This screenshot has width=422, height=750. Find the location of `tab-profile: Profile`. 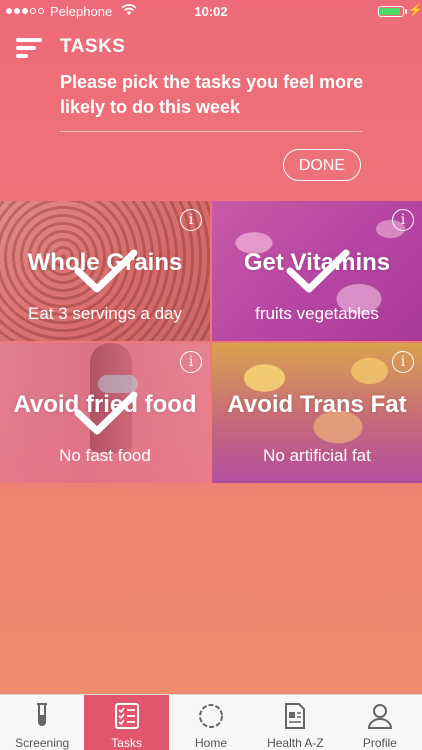

tab-profile: Profile is located at coordinates (380, 722).